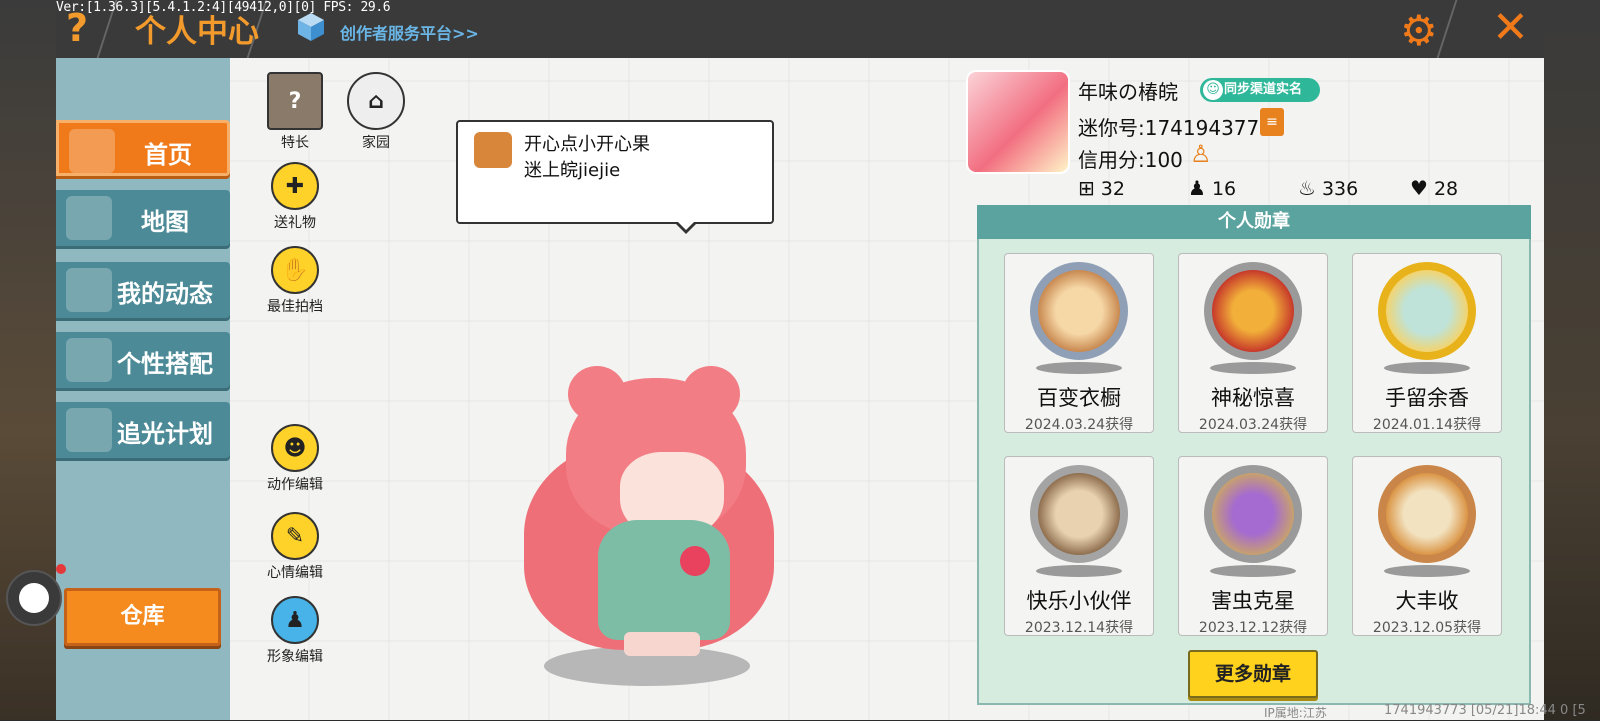 This screenshot has width=1600, height=721. I want to click on warehouse-button-label: 仓库, so click(142, 616).